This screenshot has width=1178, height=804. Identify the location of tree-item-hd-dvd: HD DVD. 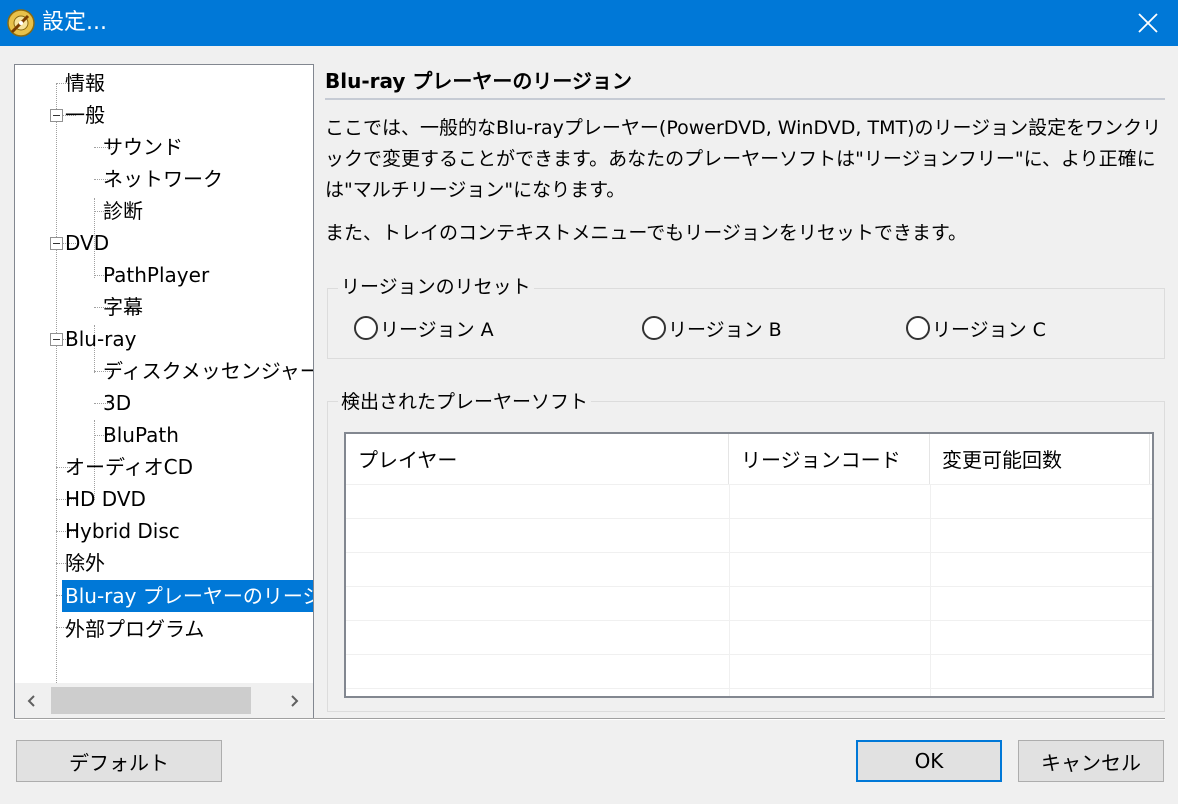
(105, 499).